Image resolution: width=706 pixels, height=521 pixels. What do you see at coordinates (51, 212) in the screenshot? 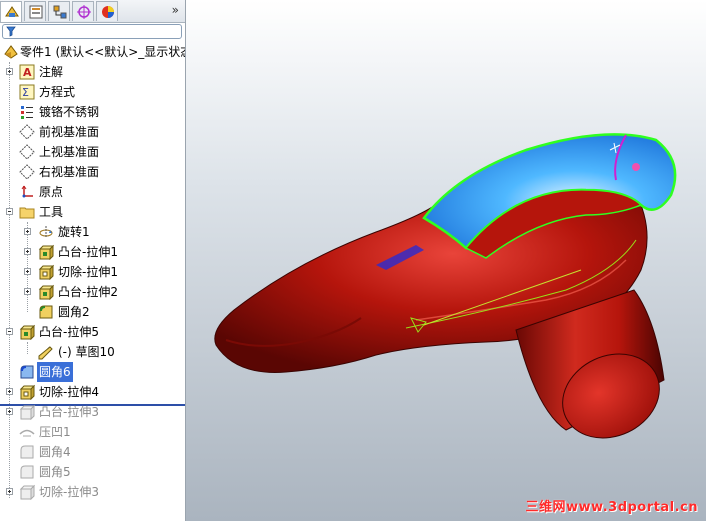
I see `tree-item-label: 工具` at bounding box center [51, 212].